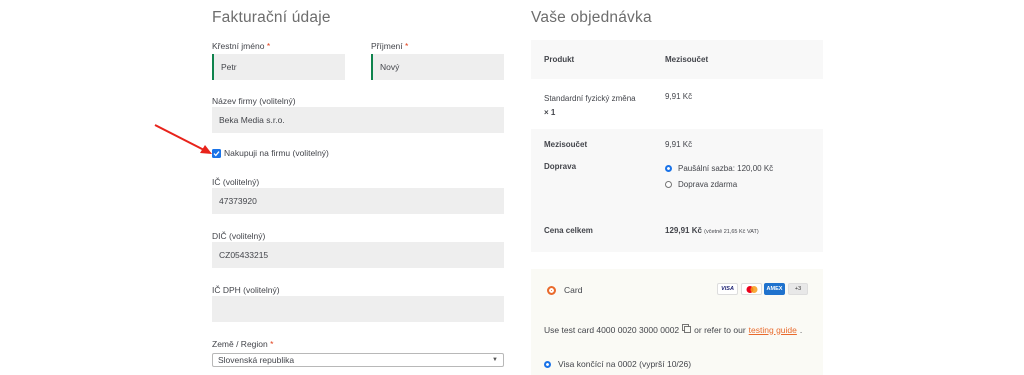 The image size is (1024, 375). I want to click on total-vat-note: (včetně 21,65 Kč VAT), so click(731, 232).